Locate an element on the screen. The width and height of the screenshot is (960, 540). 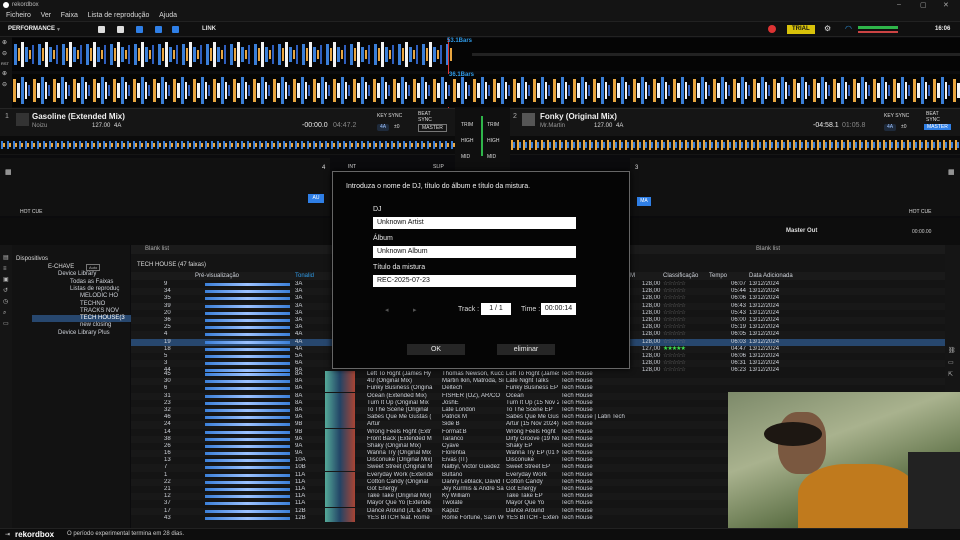
tree-melodic-ho: MELODIC HO is located at coordinates (99, 296).